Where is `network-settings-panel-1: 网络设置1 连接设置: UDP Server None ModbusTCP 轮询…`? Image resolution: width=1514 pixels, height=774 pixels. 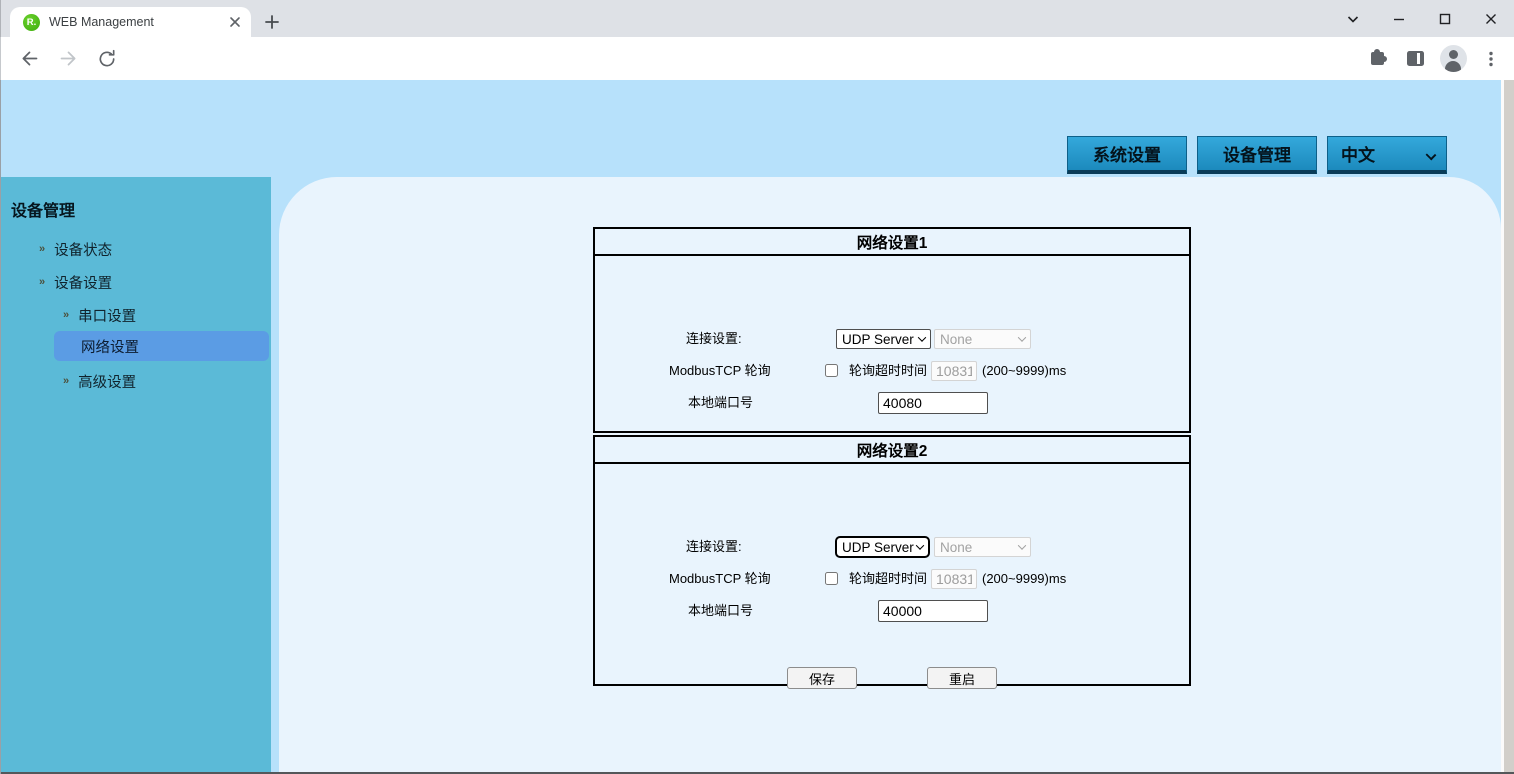
network-settings-panel-1: 网络设置1 连接设置: UDP Server None ModbusTCP 轮询… is located at coordinates (892, 330).